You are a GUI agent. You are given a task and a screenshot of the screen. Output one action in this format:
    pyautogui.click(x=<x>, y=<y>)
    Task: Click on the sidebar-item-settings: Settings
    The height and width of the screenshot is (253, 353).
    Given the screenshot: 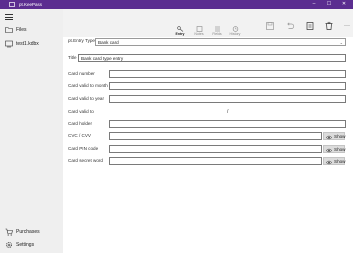 What is the action you would take?
    pyautogui.click(x=31, y=245)
    